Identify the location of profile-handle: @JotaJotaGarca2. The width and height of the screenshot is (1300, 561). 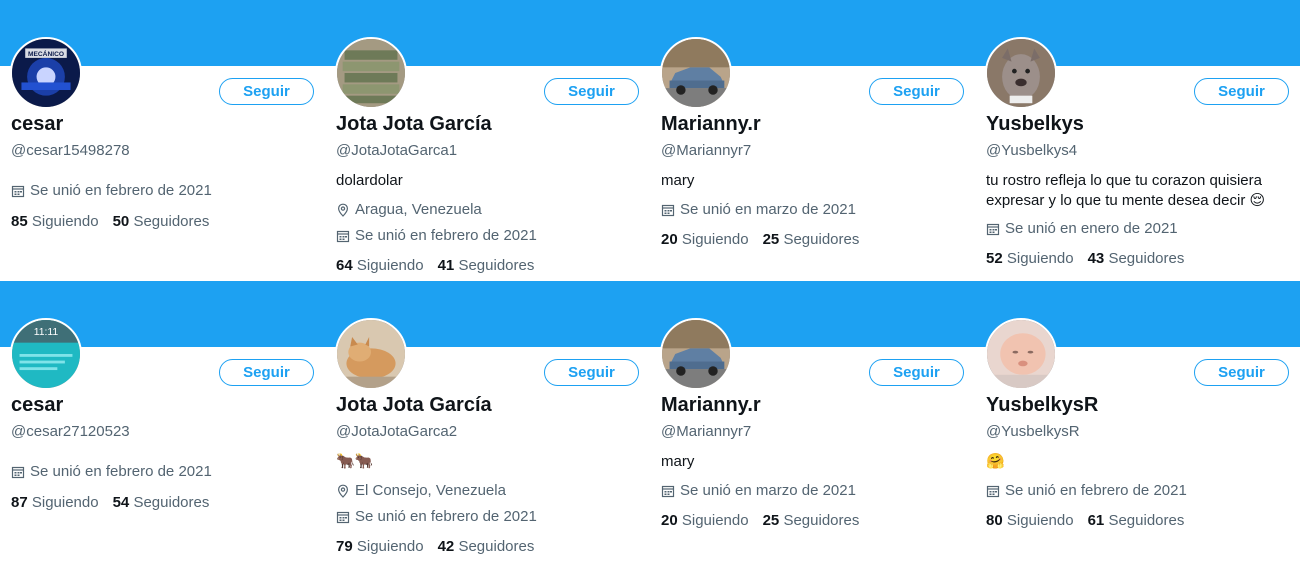
(396, 431).